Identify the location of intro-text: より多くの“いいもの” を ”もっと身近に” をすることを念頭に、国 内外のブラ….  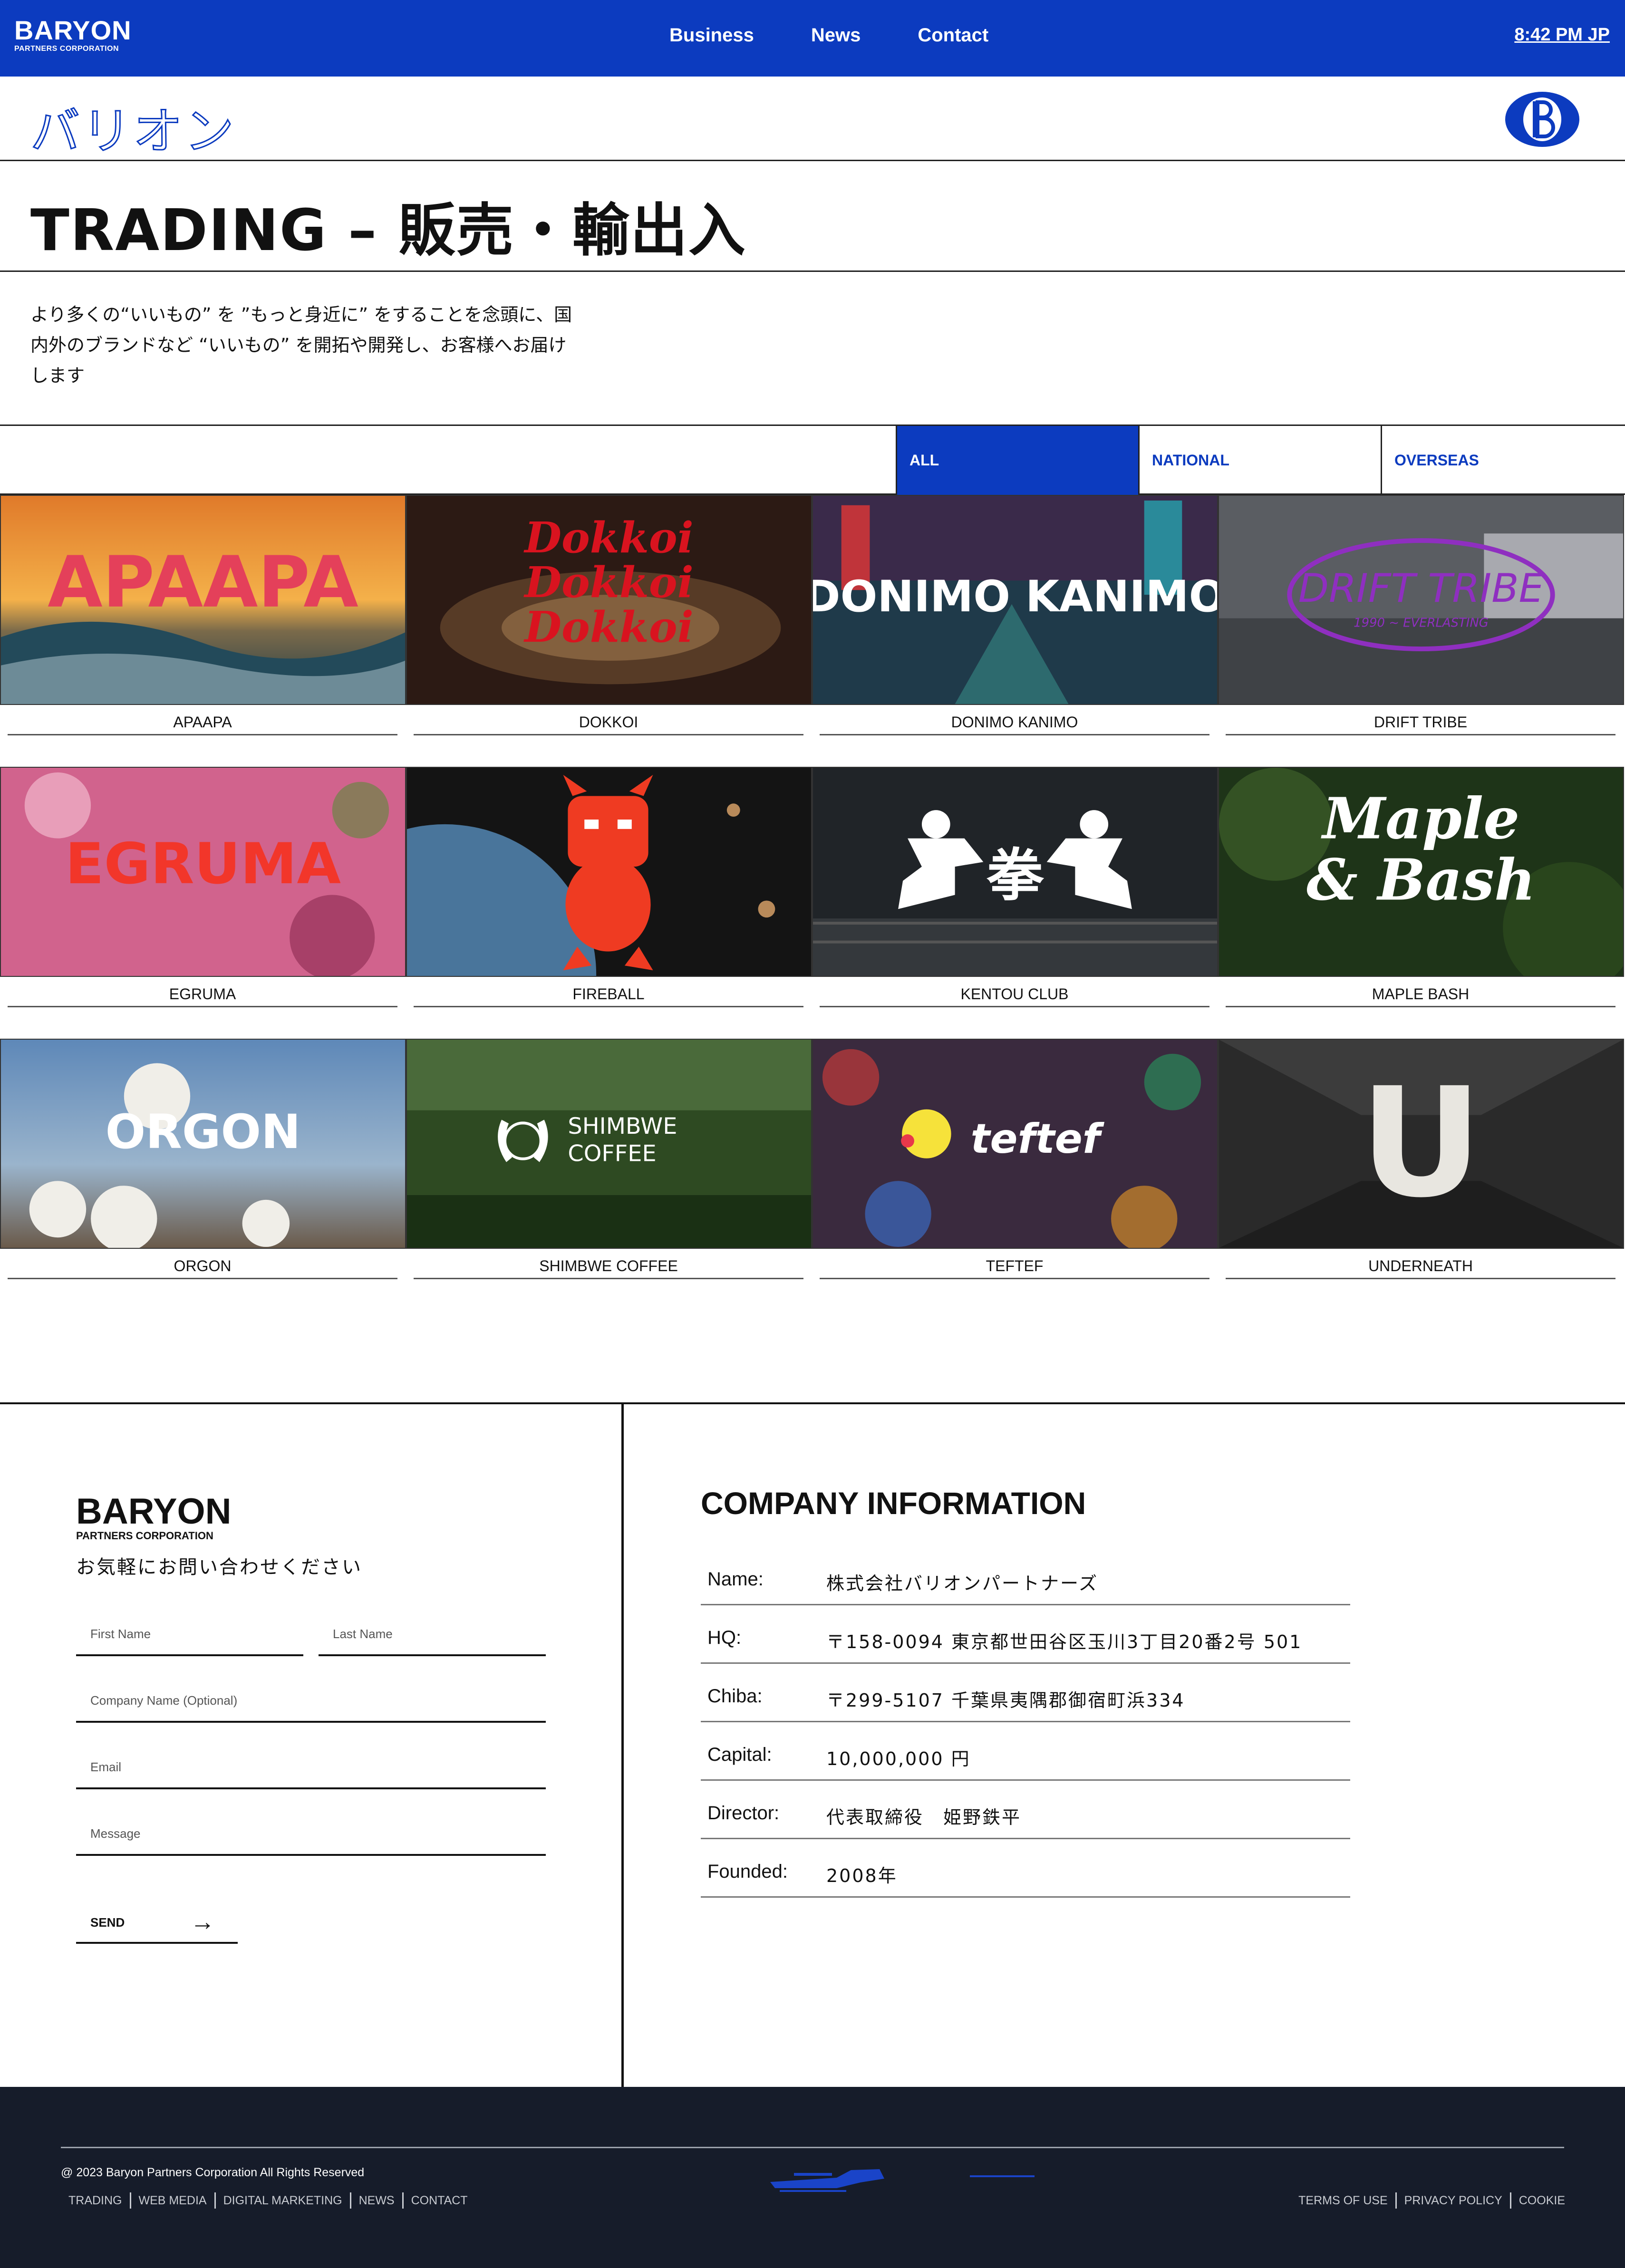
(320, 345).